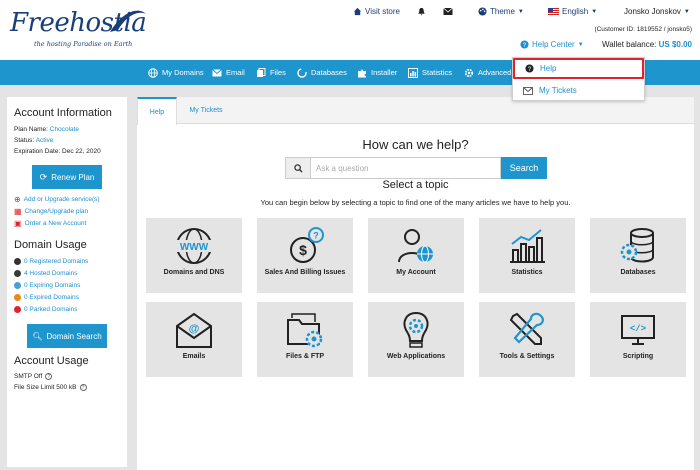 Image resolution: width=700 pixels, height=470 pixels. Describe the element at coordinates (261, 72) in the screenshot. I see `files-icon` at that location.